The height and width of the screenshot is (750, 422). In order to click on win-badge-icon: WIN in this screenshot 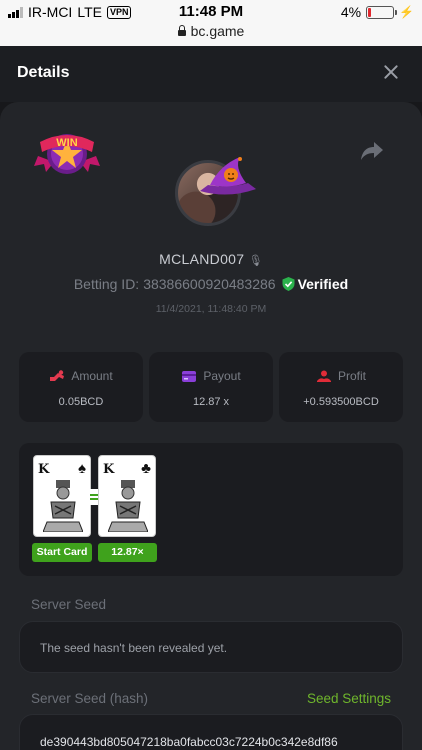, I will do `click(67, 154)`.